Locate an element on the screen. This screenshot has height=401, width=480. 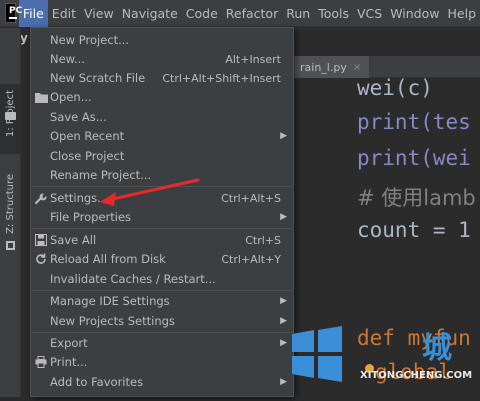
menu-item-manage-ide-settings: Manage IDE Settings ▶ is located at coordinates (162, 301).